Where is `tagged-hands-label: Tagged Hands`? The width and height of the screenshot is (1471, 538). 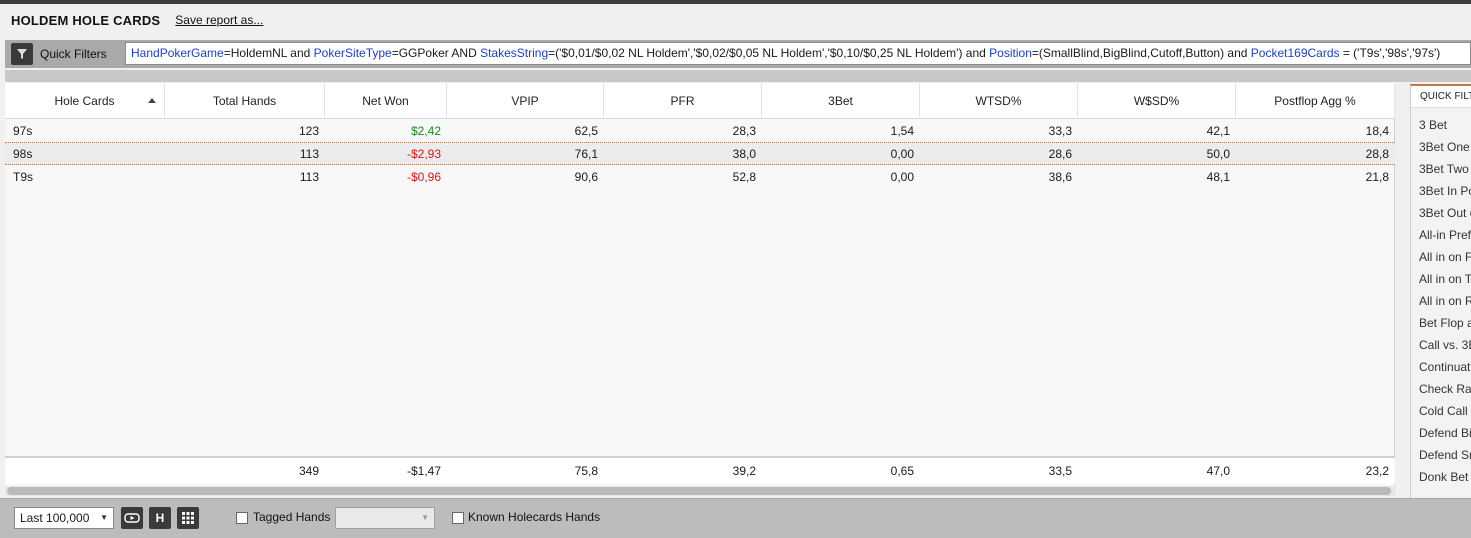
tagged-hands-label: Tagged Hands is located at coordinates (292, 517).